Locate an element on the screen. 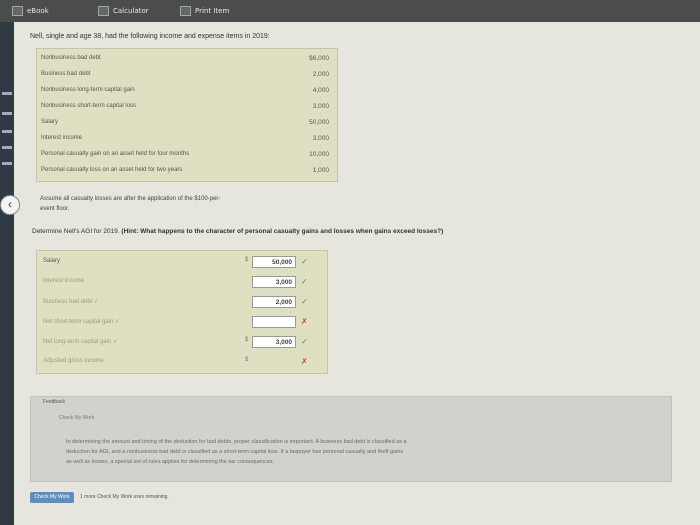 The image size is (700, 525). item-label: Interest income is located at coordinates (62, 138).